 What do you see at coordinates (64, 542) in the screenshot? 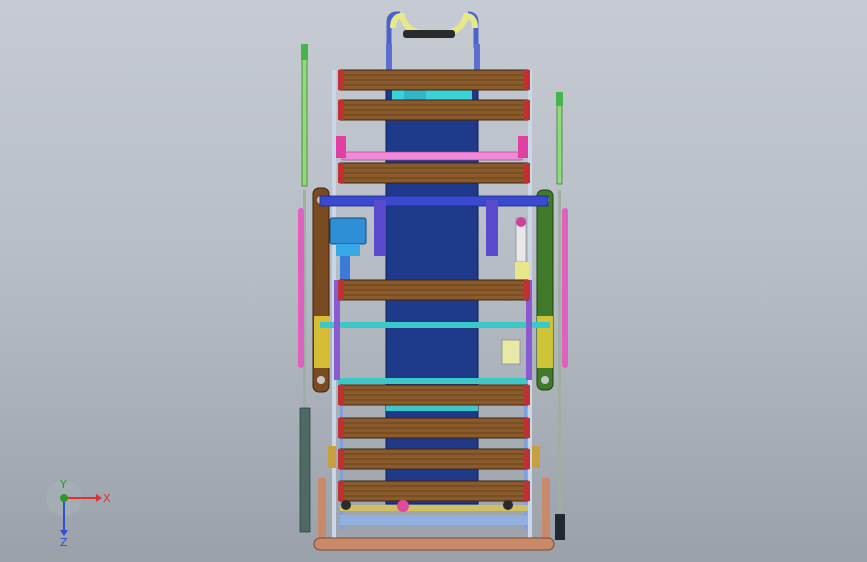
I see `z-axis-label: Z` at bounding box center [64, 542].